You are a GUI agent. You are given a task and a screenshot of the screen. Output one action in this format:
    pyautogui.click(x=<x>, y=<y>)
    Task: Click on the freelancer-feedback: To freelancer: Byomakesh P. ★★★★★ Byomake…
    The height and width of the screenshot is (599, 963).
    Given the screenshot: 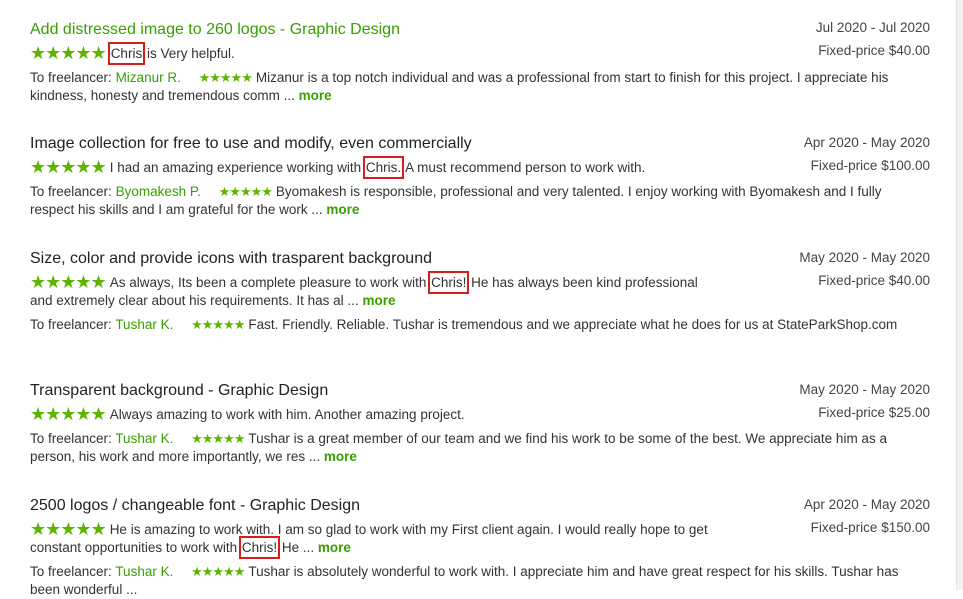 What is the action you would take?
    pyautogui.click(x=456, y=200)
    